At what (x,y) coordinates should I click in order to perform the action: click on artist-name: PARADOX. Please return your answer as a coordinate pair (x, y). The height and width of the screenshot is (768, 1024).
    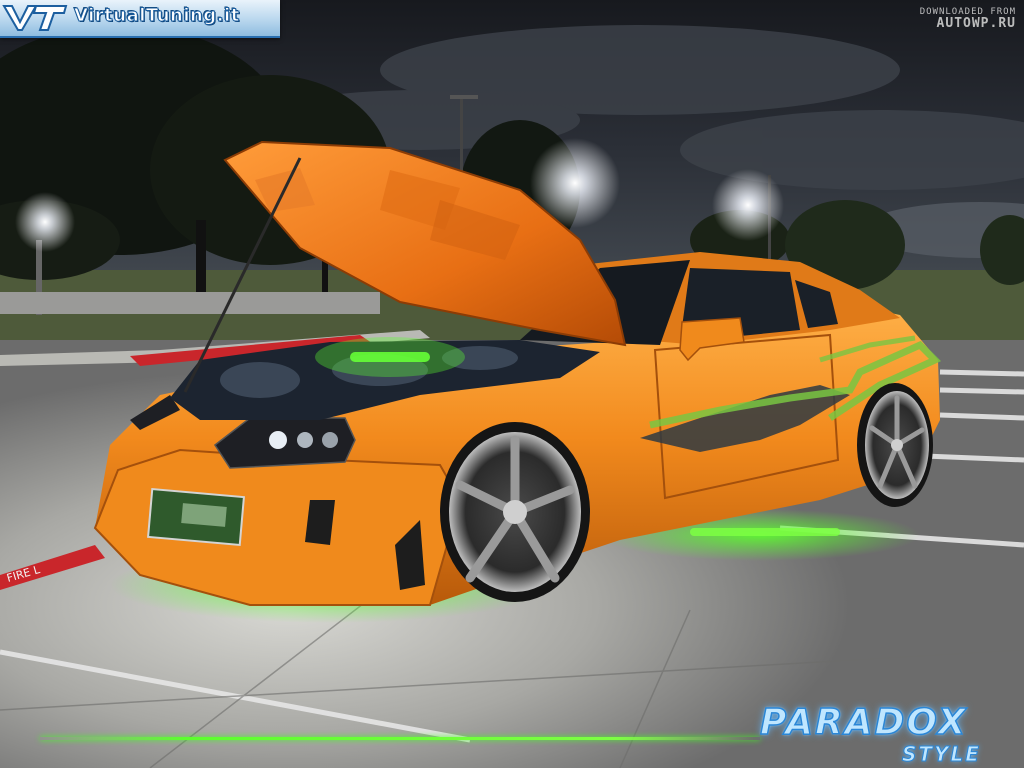
    Looking at the image, I should click on (863, 722).